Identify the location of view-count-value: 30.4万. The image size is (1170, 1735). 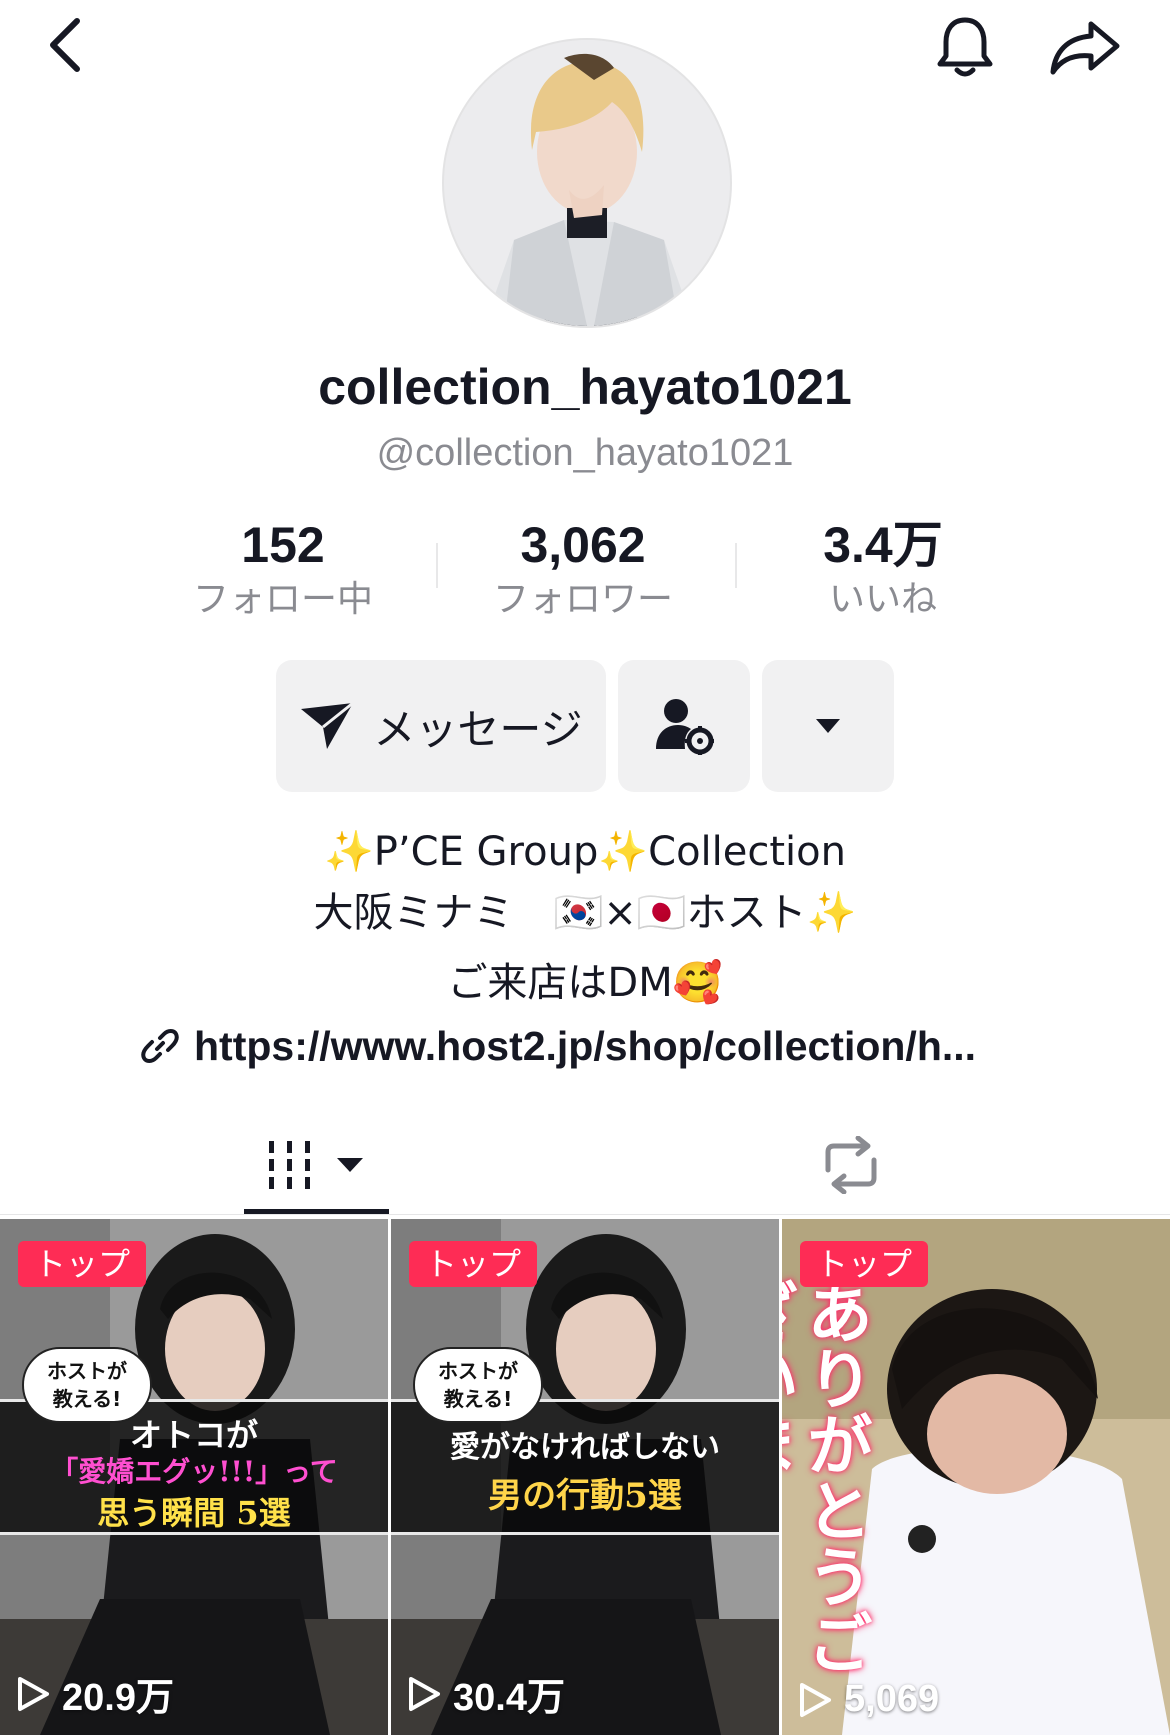
(509, 1698).